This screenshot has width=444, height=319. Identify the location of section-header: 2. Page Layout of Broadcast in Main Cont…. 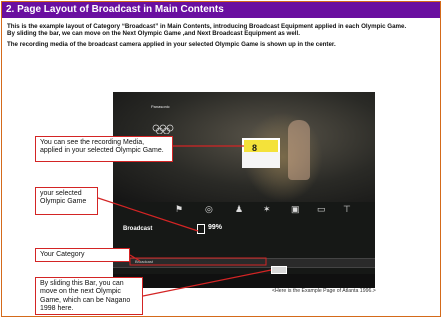
(221, 10).